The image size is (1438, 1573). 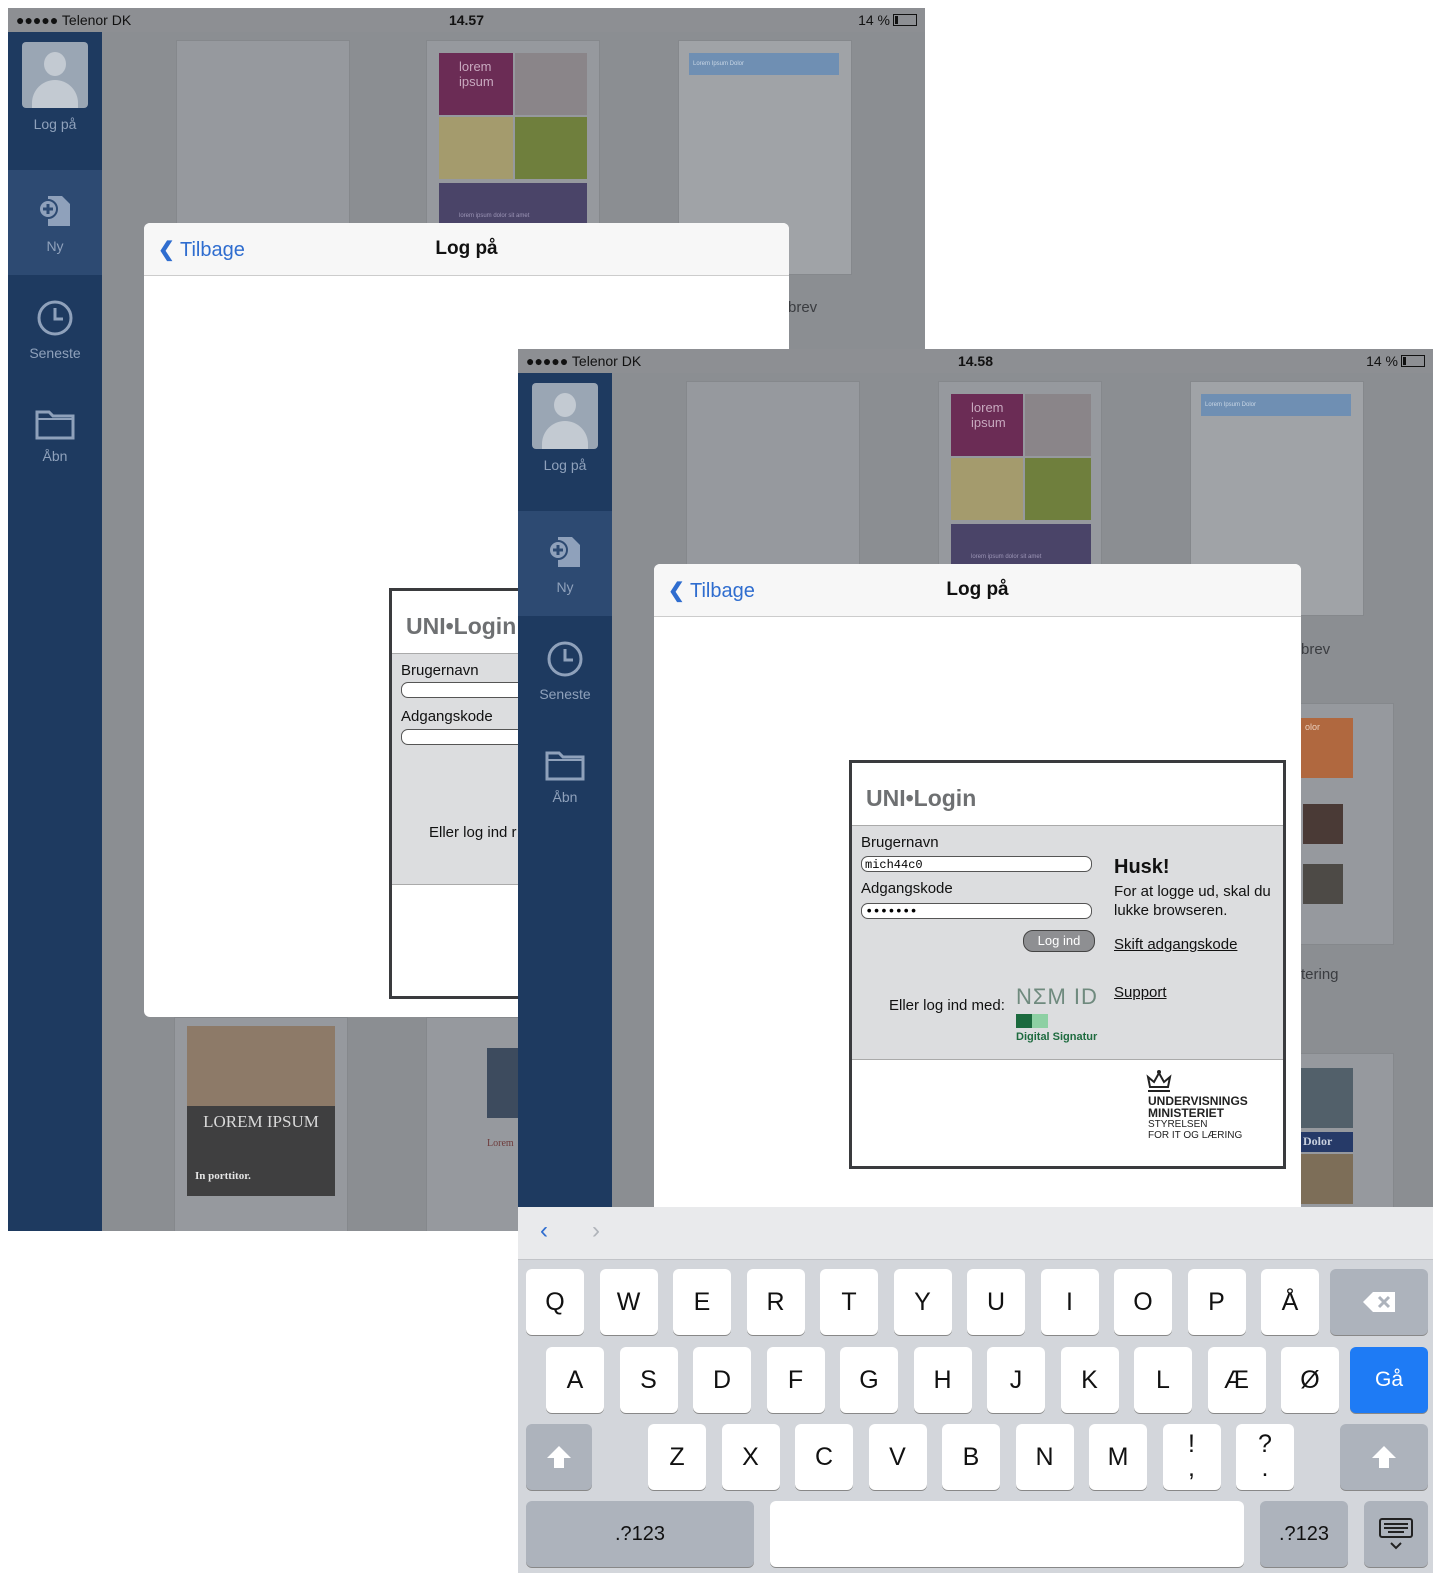 I want to click on username-field: mich44c0, so click(x=976, y=864).